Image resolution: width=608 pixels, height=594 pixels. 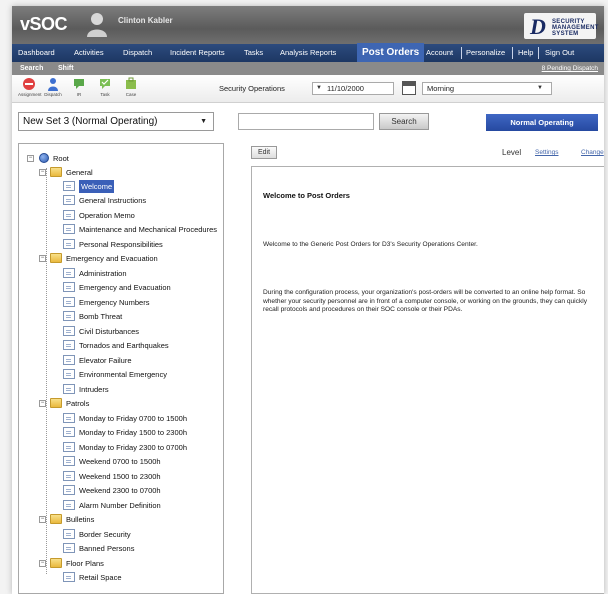 I want to click on tree-item-label: Monday to Friday 1500 to 2300h, so click(x=133, y=432).